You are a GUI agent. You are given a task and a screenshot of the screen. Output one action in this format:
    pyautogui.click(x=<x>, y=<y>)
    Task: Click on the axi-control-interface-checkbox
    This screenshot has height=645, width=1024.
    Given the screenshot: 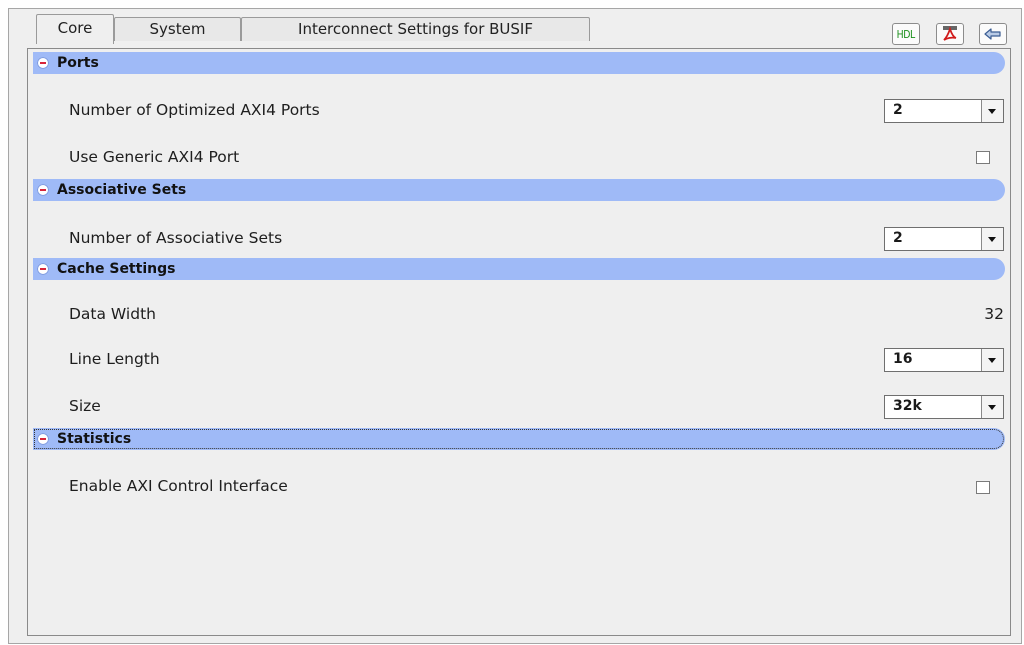 What is the action you would take?
    pyautogui.click(x=983, y=487)
    